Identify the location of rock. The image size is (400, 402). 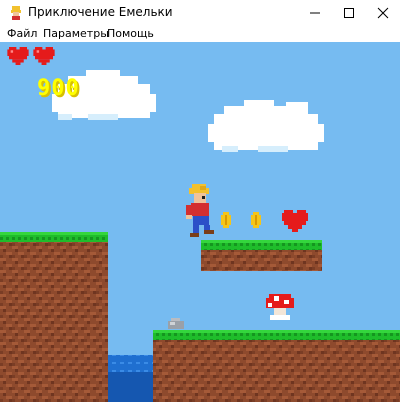
(176, 323).